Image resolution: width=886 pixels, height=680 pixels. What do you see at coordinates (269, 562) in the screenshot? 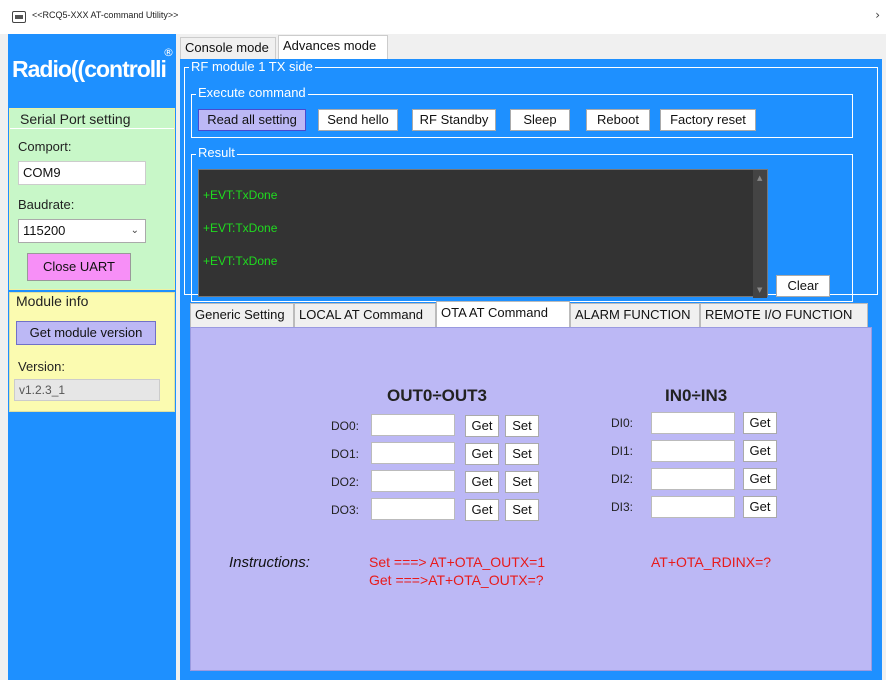
I see `instructions-label: Instructions:` at bounding box center [269, 562].